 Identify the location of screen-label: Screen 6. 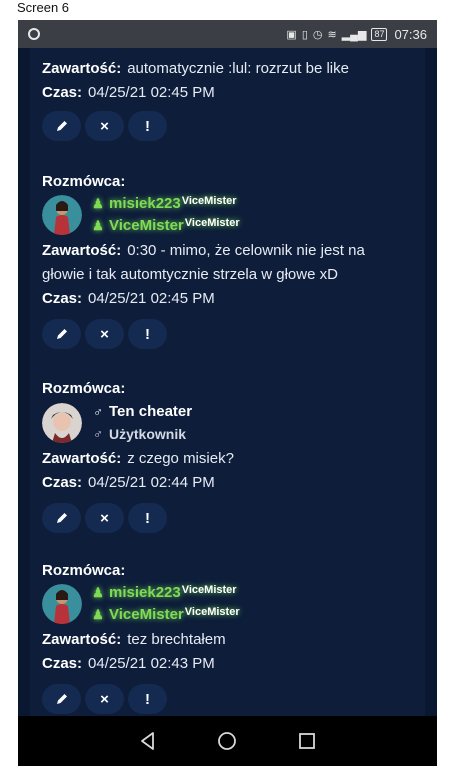
(43, 7).